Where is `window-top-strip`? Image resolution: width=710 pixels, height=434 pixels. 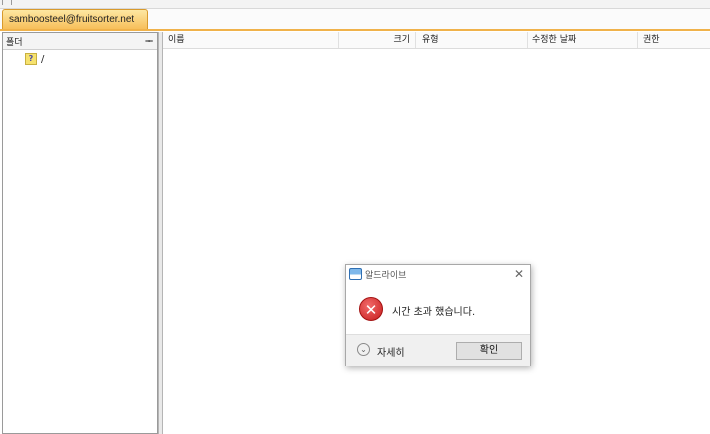 window-top-strip is located at coordinates (355, 4).